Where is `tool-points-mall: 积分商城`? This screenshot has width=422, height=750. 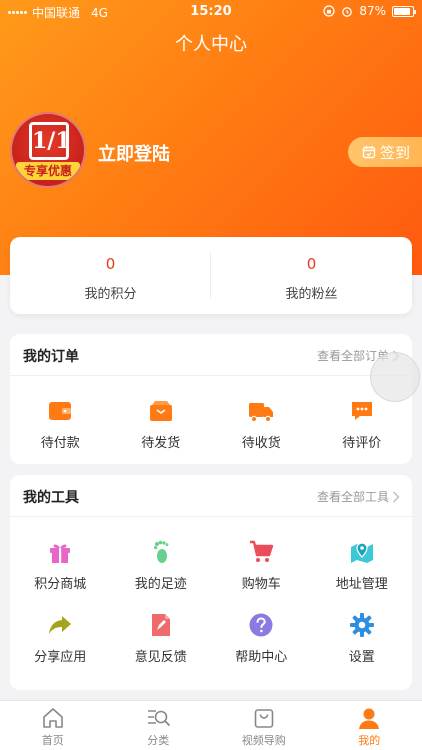
tool-points-mall: 积分商城 is located at coordinates (60, 565).